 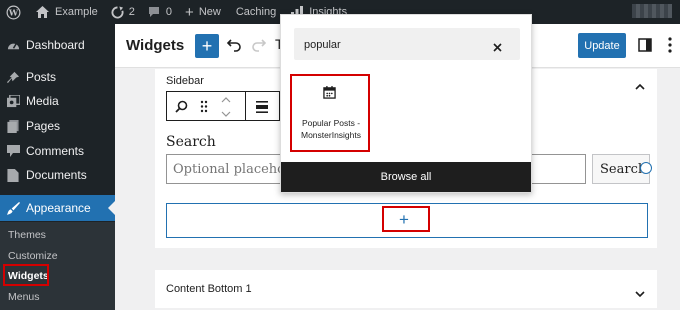 What do you see at coordinates (602, 45) in the screenshot?
I see `update-button: Update` at bounding box center [602, 45].